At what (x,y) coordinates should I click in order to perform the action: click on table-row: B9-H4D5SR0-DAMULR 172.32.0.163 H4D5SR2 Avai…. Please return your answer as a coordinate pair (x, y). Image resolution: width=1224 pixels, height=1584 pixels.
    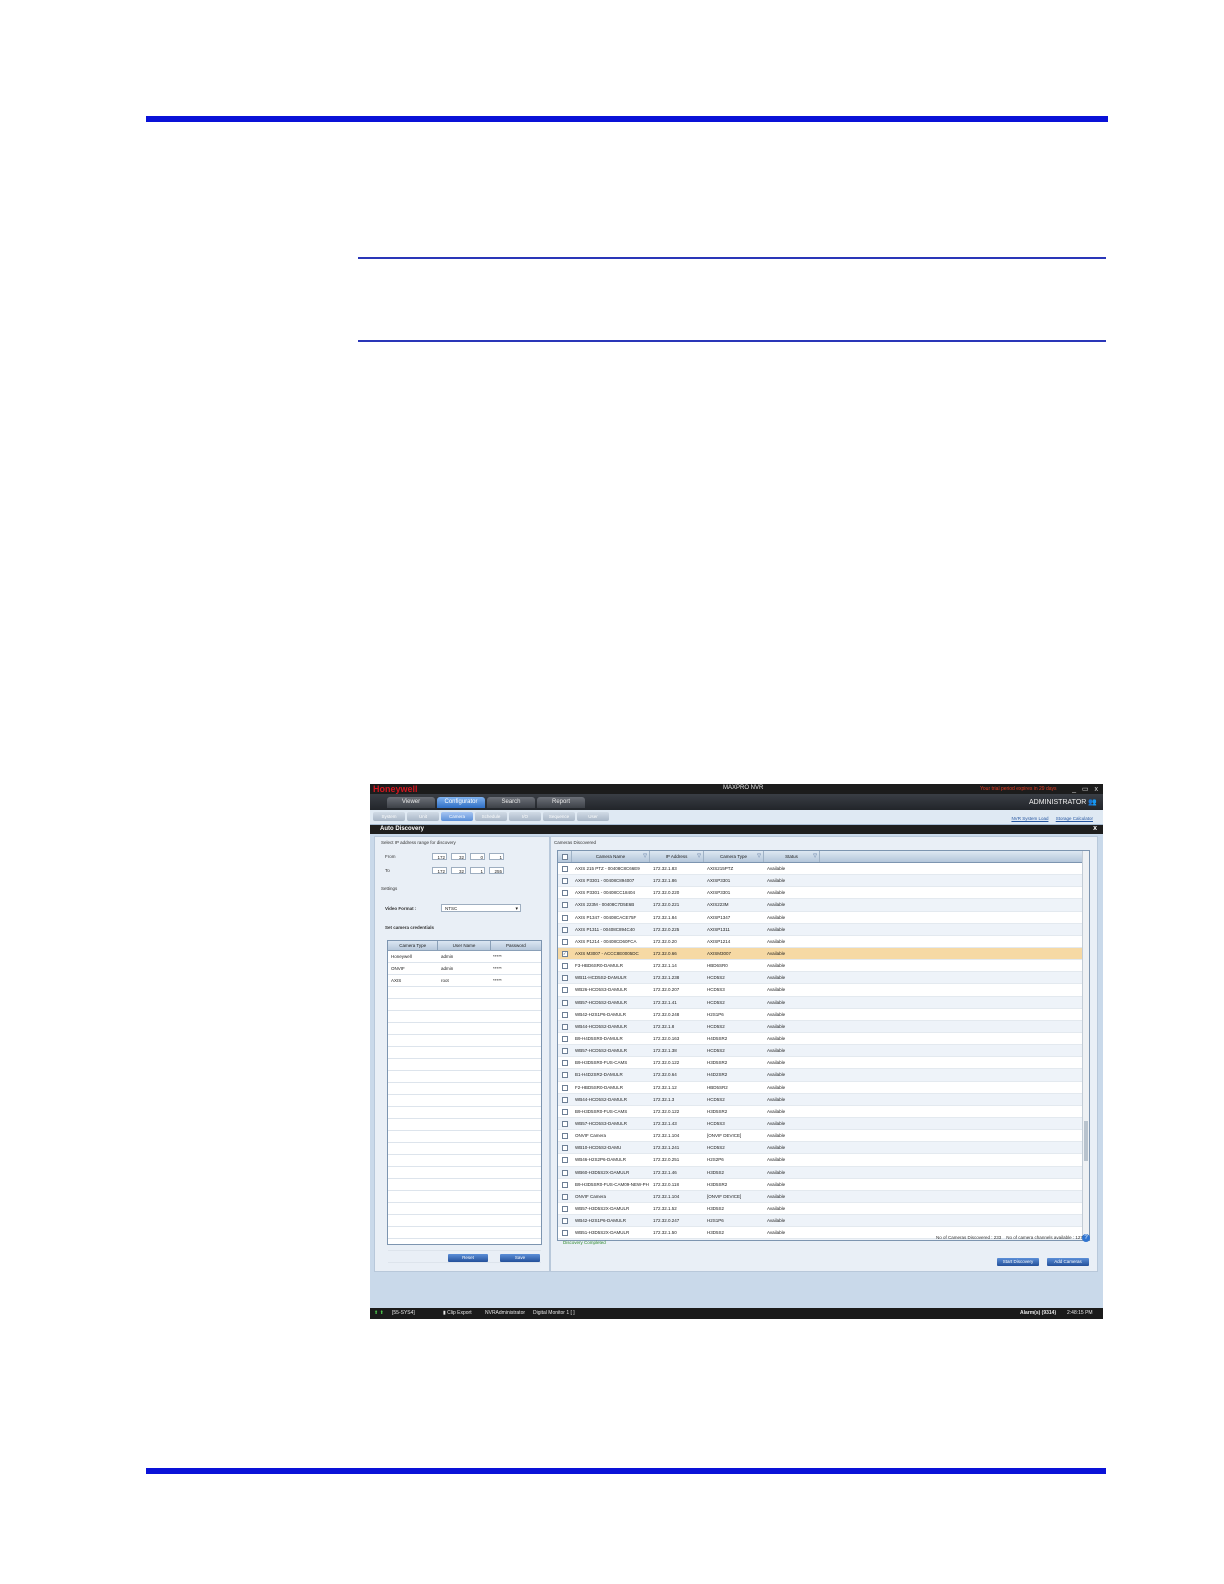
    Looking at the image, I should click on (820, 1039).